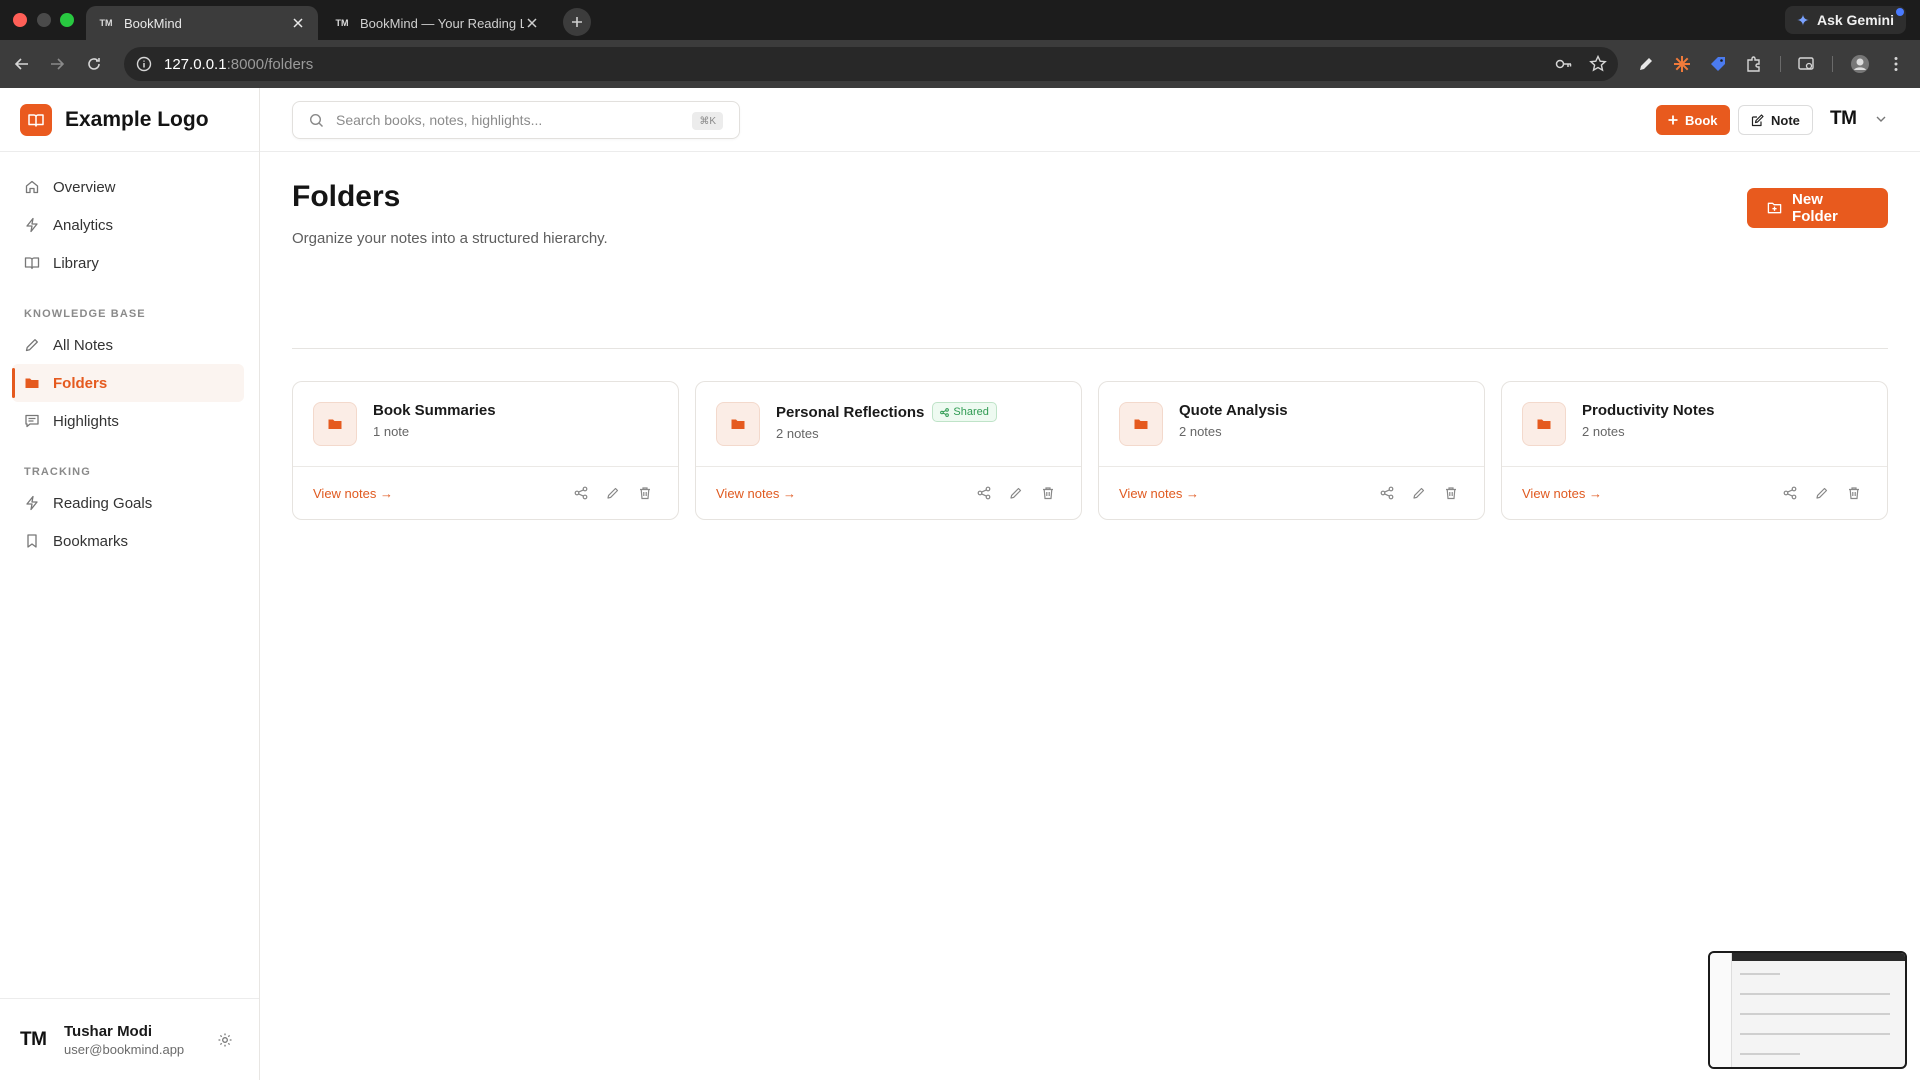 This screenshot has width=1920, height=1080. What do you see at coordinates (1648, 410) in the screenshot?
I see `folder-name: Productivity Notes` at bounding box center [1648, 410].